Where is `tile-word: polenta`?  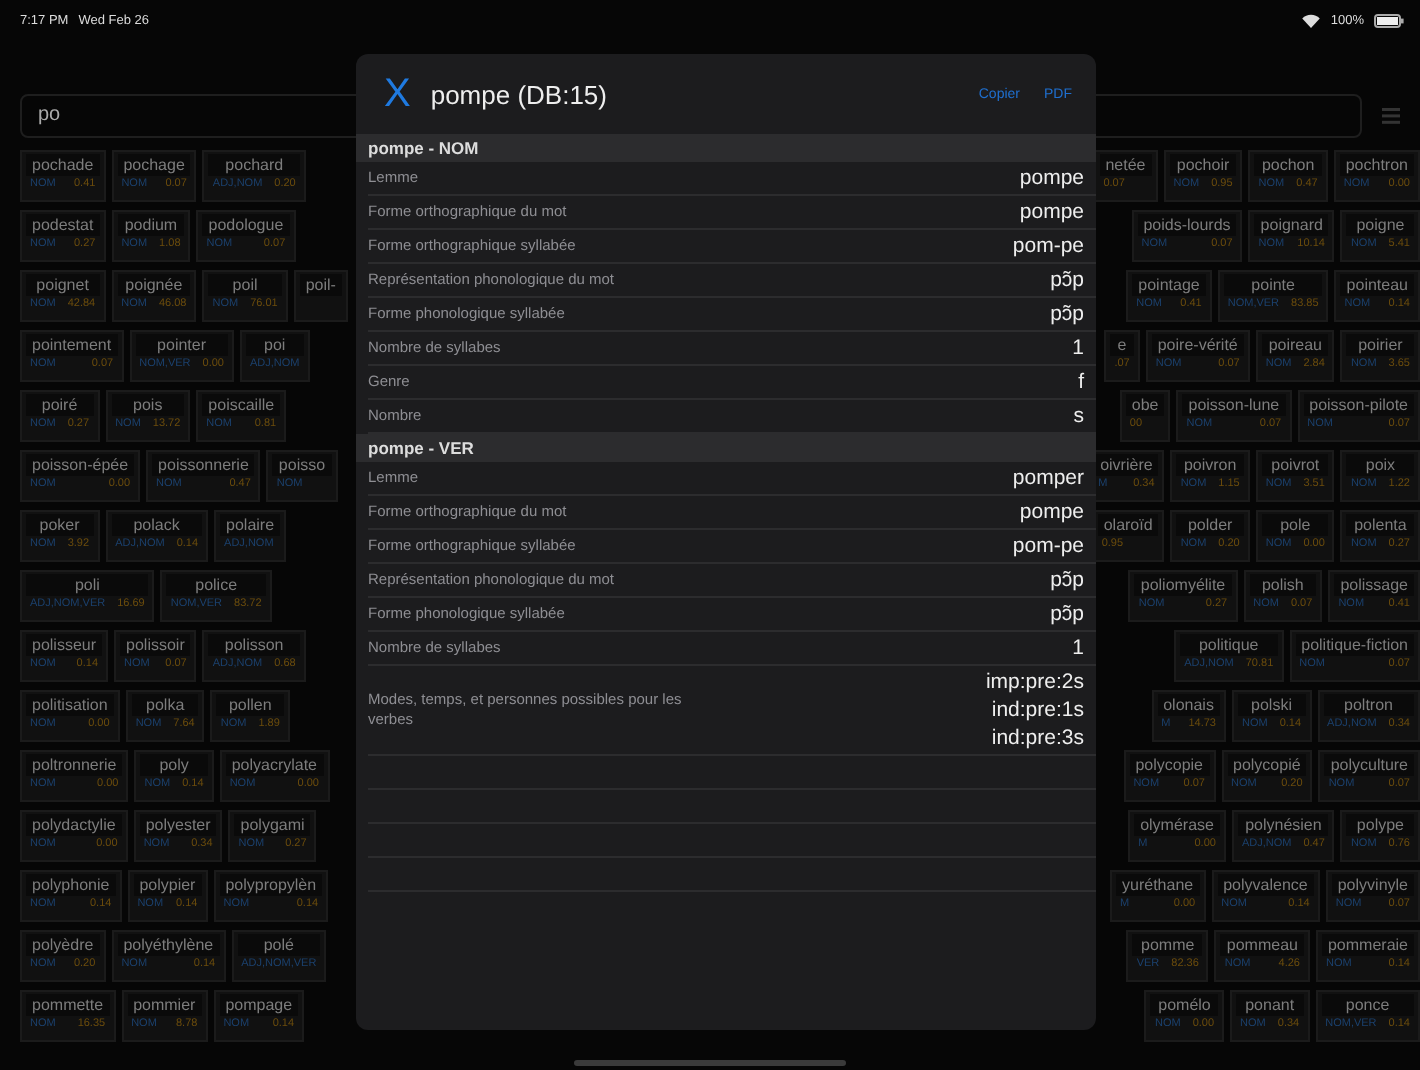 tile-word: polenta is located at coordinates (1380, 525).